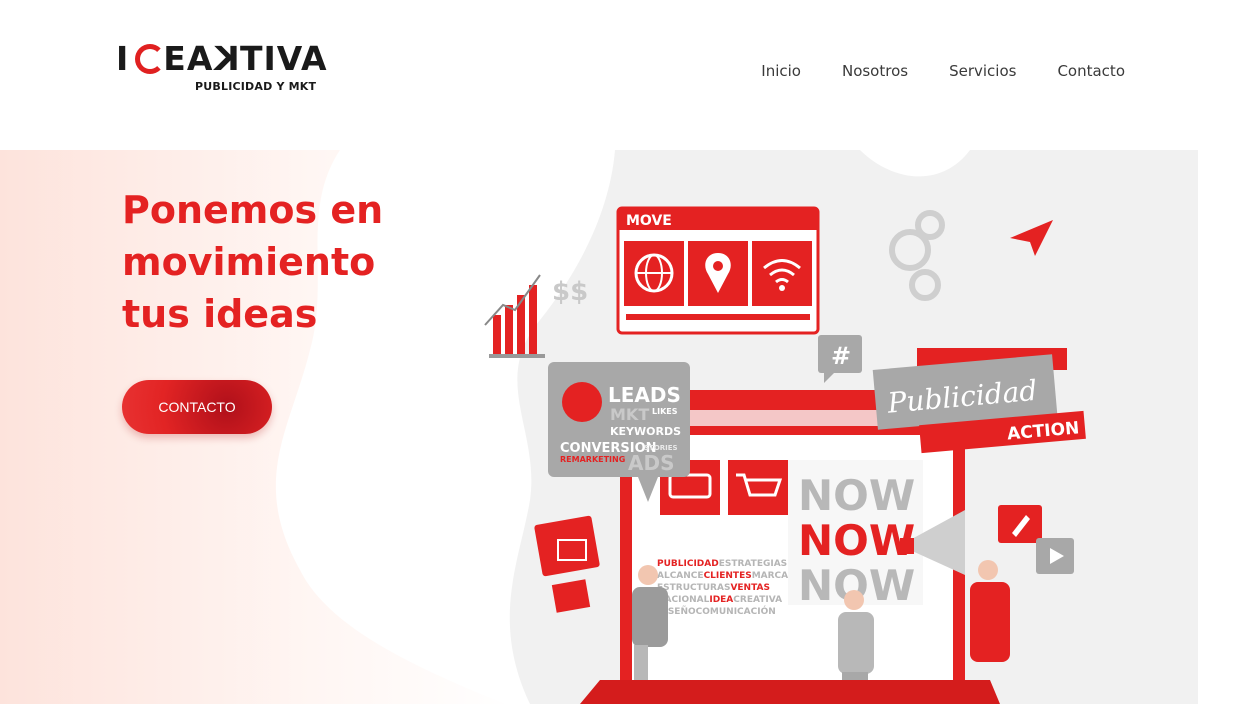  Describe the element at coordinates (220, 314) in the screenshot. I see `hero-title-line: tus ideas` at that location.